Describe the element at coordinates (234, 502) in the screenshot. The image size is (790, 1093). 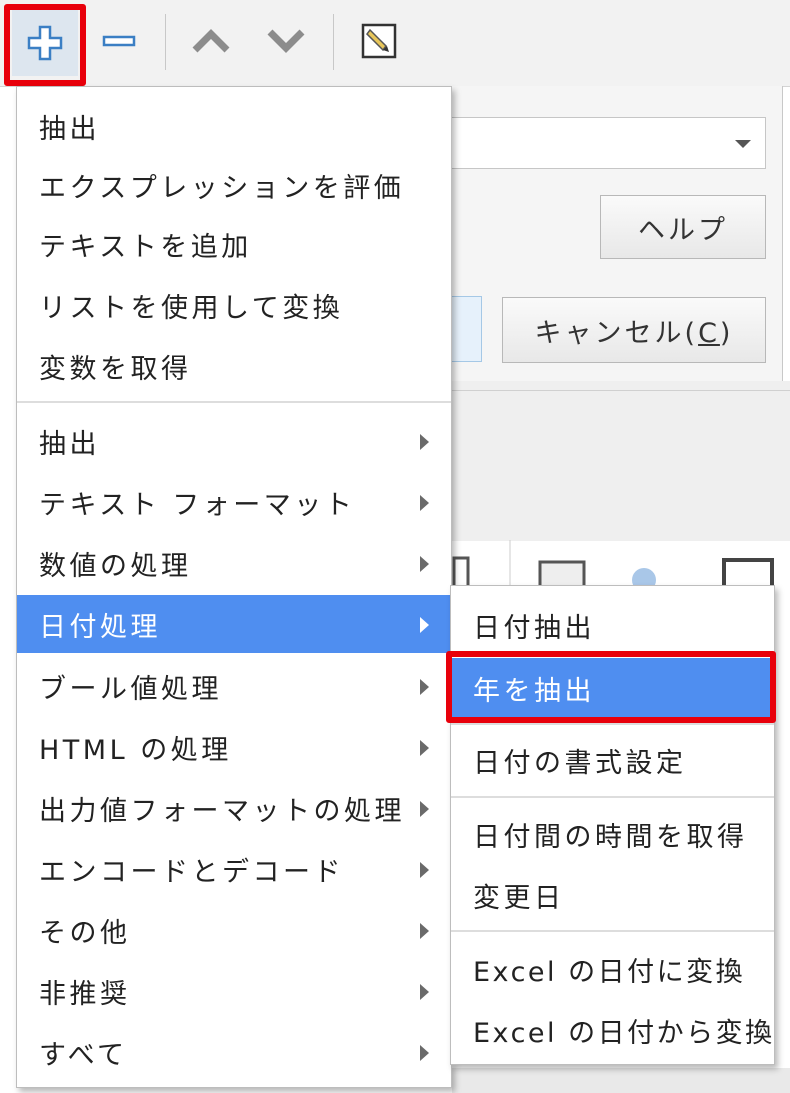
I see `menu-item-text-format: テキスト フォーマット` at that location.